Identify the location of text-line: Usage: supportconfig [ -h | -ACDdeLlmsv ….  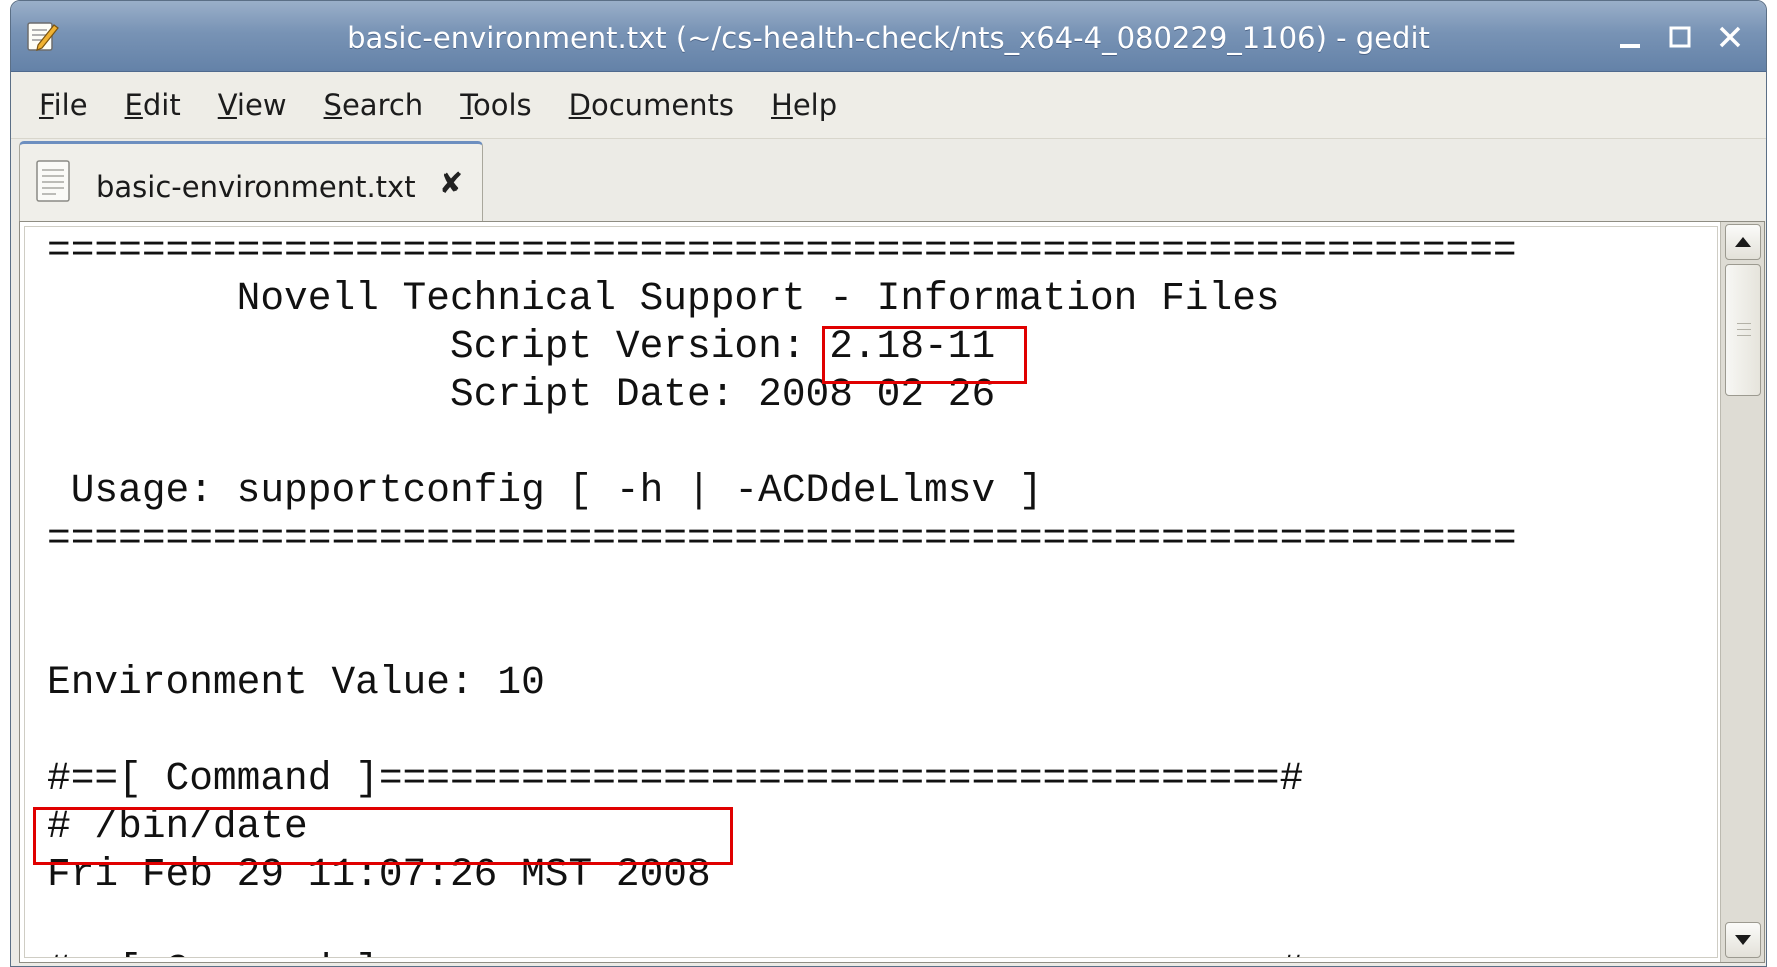
(545, 490).